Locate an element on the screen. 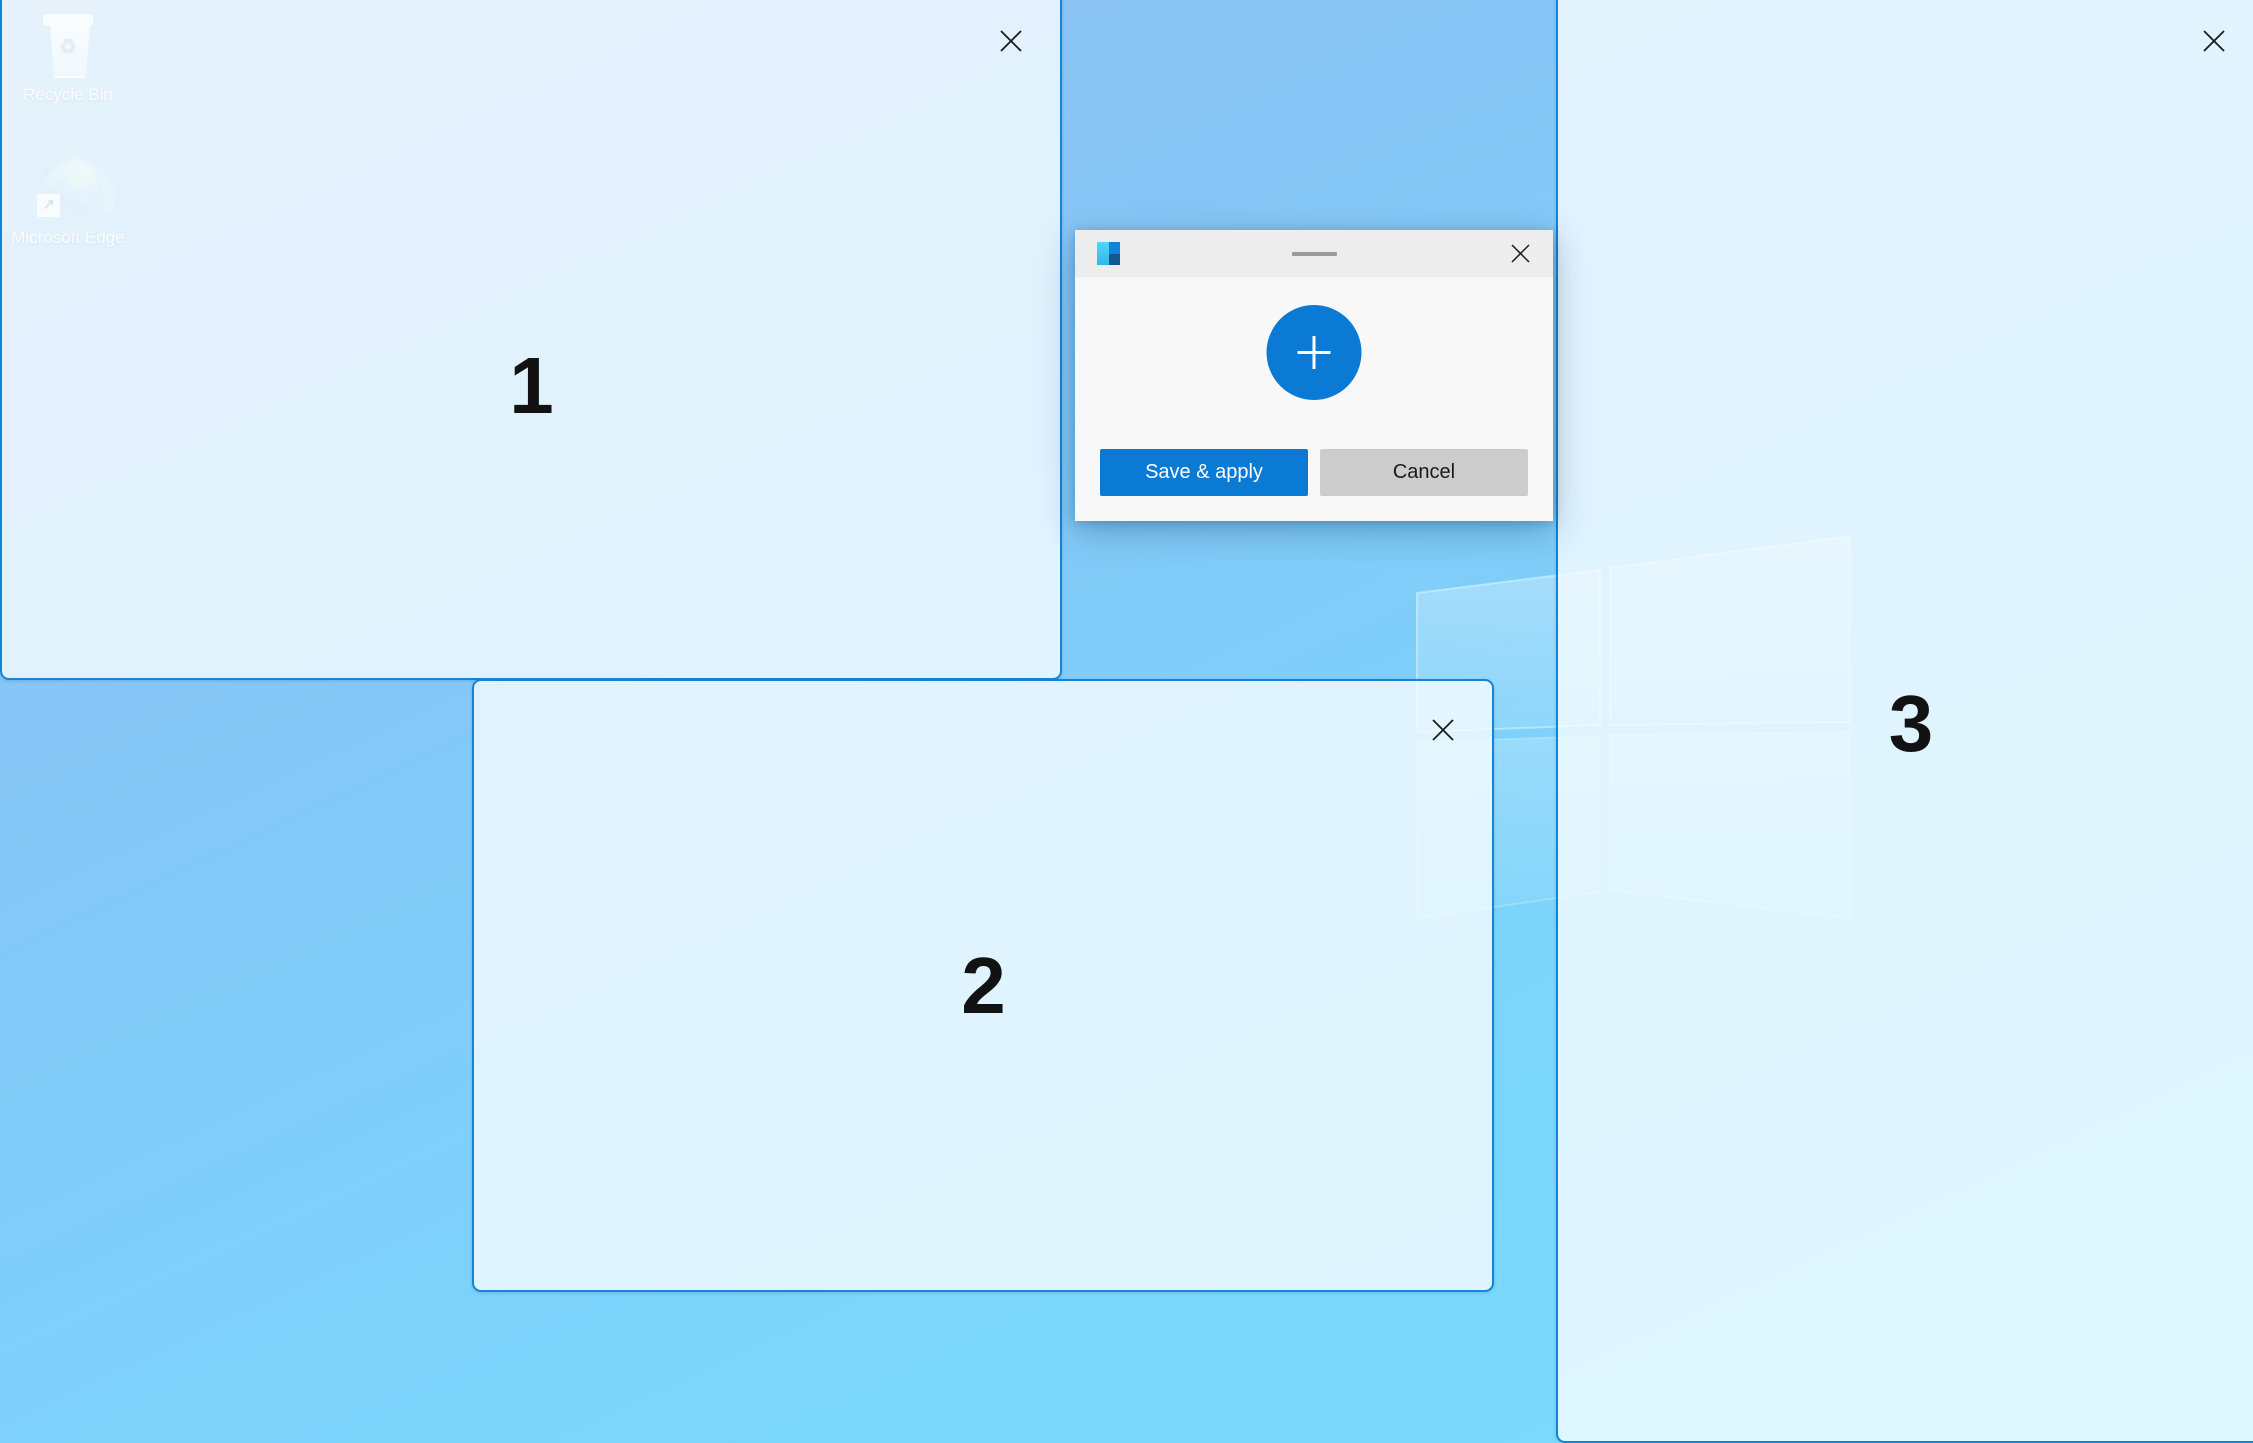  zone-1-close-button is located at coordinates (1011, 41).